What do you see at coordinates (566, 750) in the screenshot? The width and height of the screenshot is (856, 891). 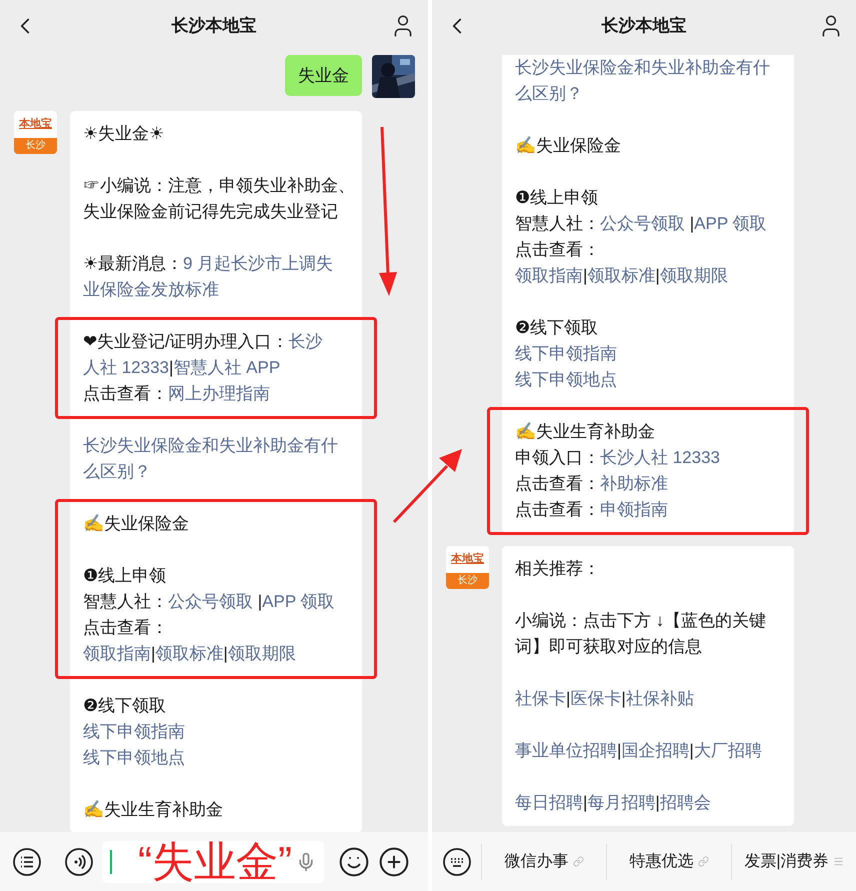 I see `link: 事业单位招聘` at bounding box center [566, 750].